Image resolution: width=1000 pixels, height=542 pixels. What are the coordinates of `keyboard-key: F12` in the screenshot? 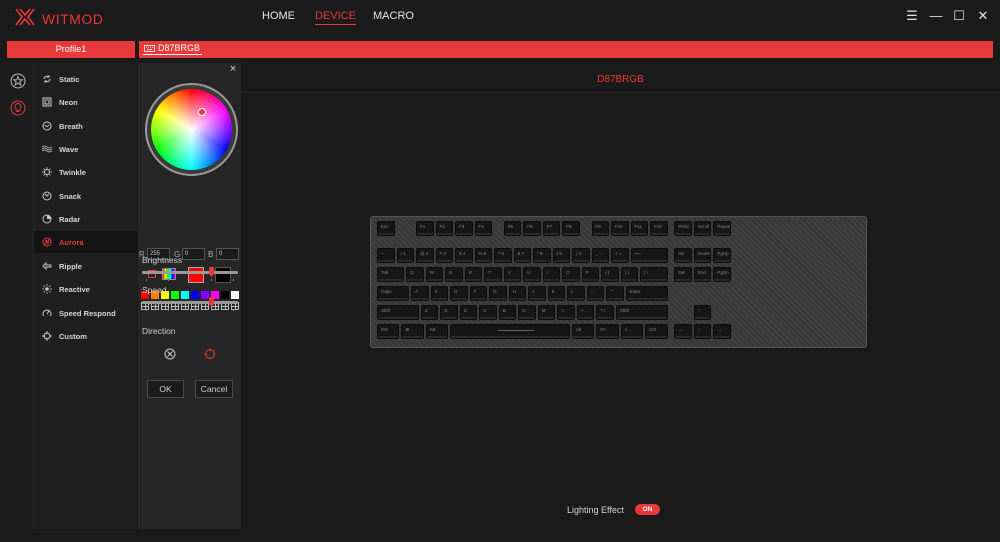 It's located at (659, 228).